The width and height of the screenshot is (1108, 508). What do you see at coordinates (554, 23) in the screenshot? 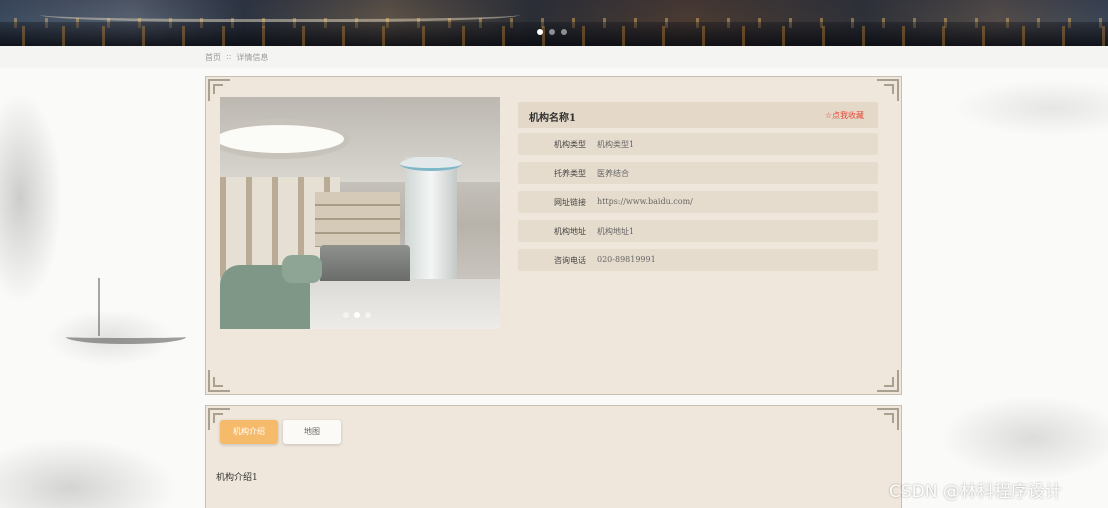
I see `top-banner` at bounding box center [554, 23].